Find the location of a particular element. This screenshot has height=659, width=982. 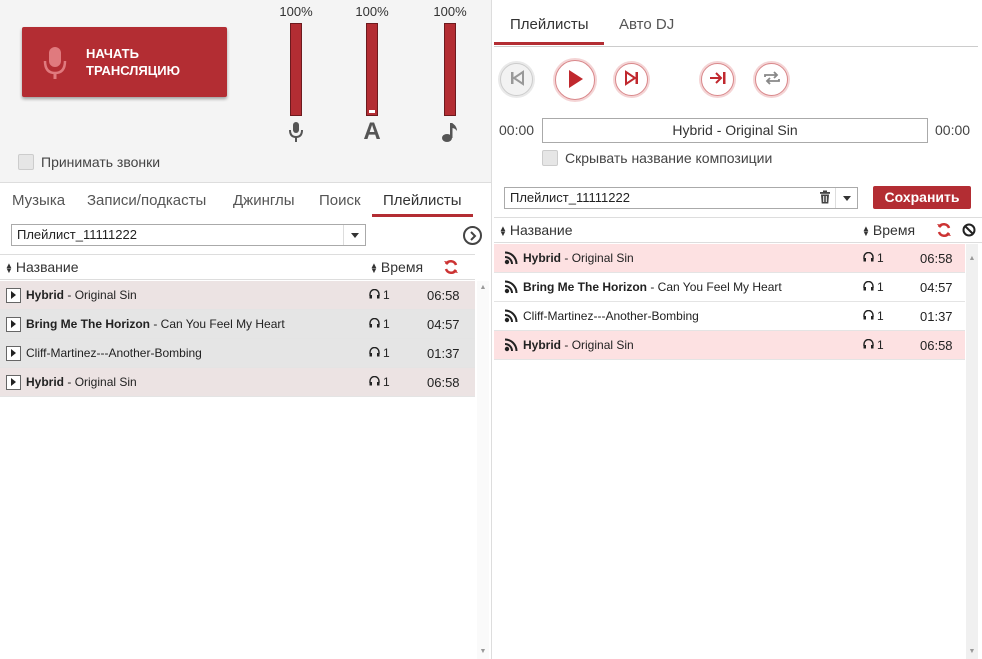

next-button is located at coordinates (631, 79).